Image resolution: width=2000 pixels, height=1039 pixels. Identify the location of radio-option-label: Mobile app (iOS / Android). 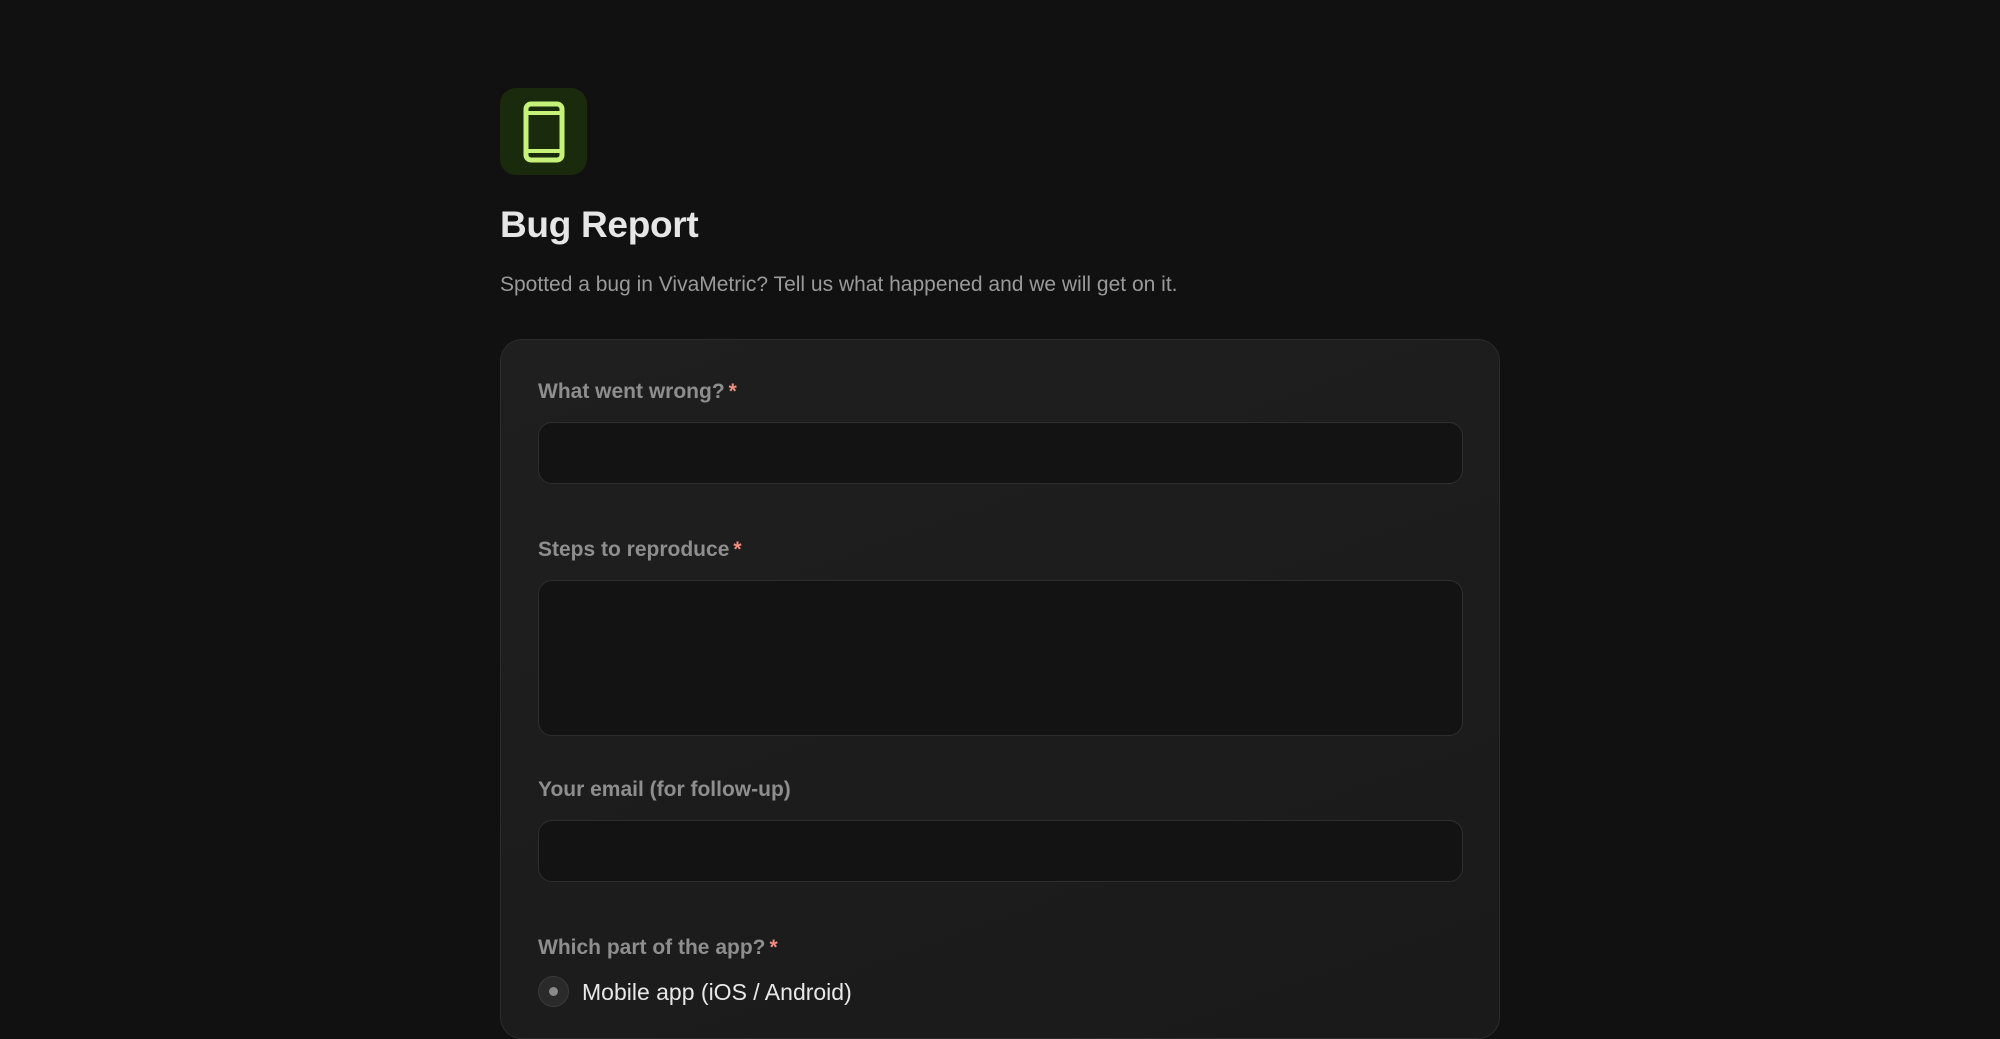
(717, 992).